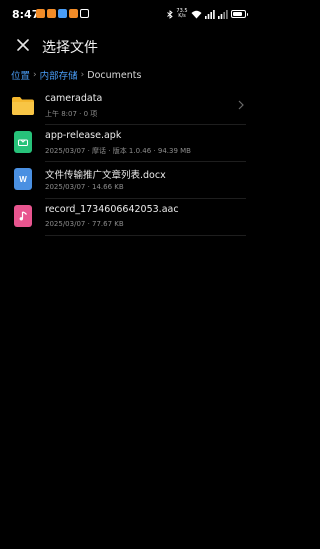 This screenshot has width=320, height=549. What do you see at coordinates (23, 106) in the screenshot?
I see `folder-icon` at bounding box center [23, 106].